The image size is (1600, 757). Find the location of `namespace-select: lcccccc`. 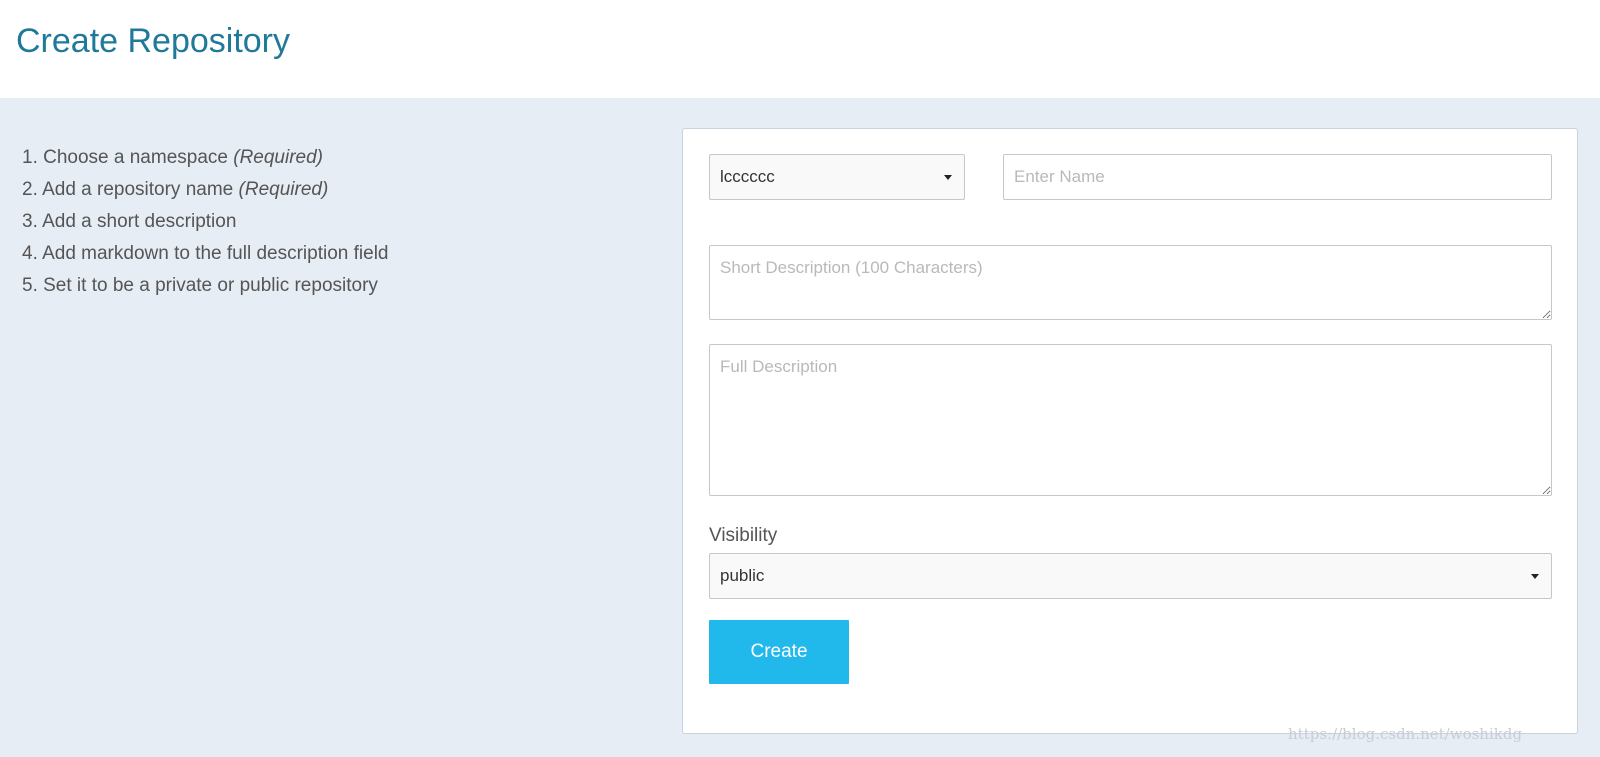

namespace-select: lcccccc is located at coordinates (837, 177).